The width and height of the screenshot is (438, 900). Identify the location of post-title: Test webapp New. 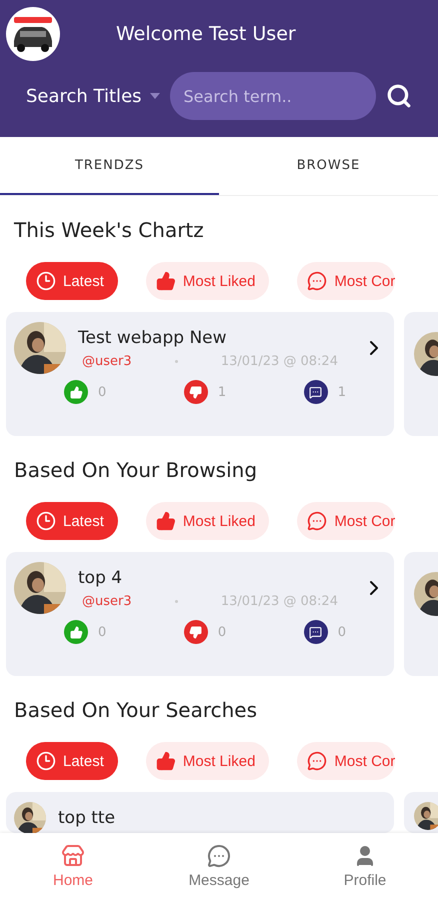
(153, 338).